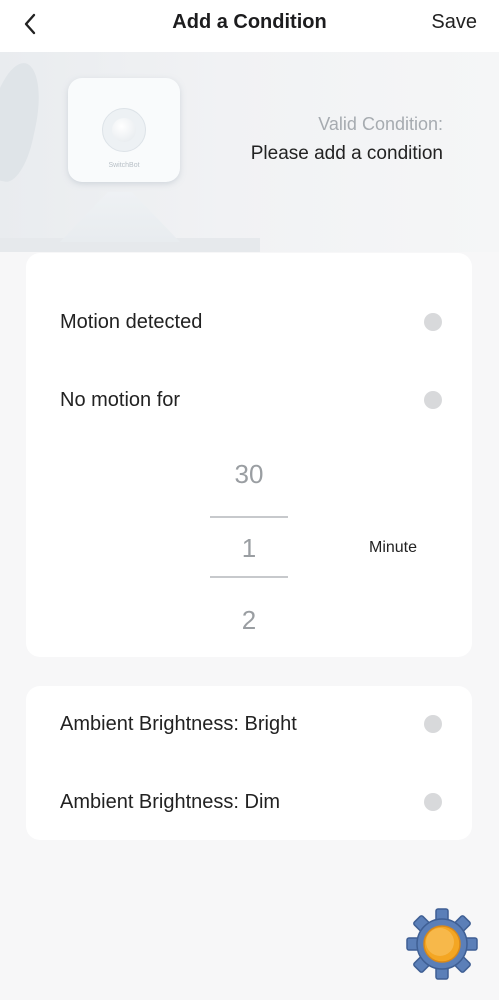 This screenshot has height=1000, width=499. What do you see at coordinates (346, 153) in the screenshot?
I see `valid-condition-value: Please add a condition` at bounding box center [346, 153].